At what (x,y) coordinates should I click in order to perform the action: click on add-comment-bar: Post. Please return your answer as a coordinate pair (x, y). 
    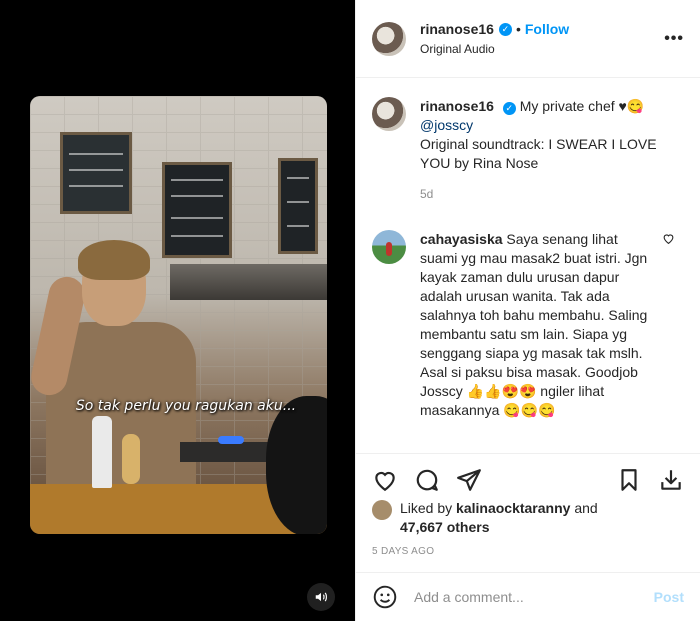
    Looking at the image, I should click on (528, 596).